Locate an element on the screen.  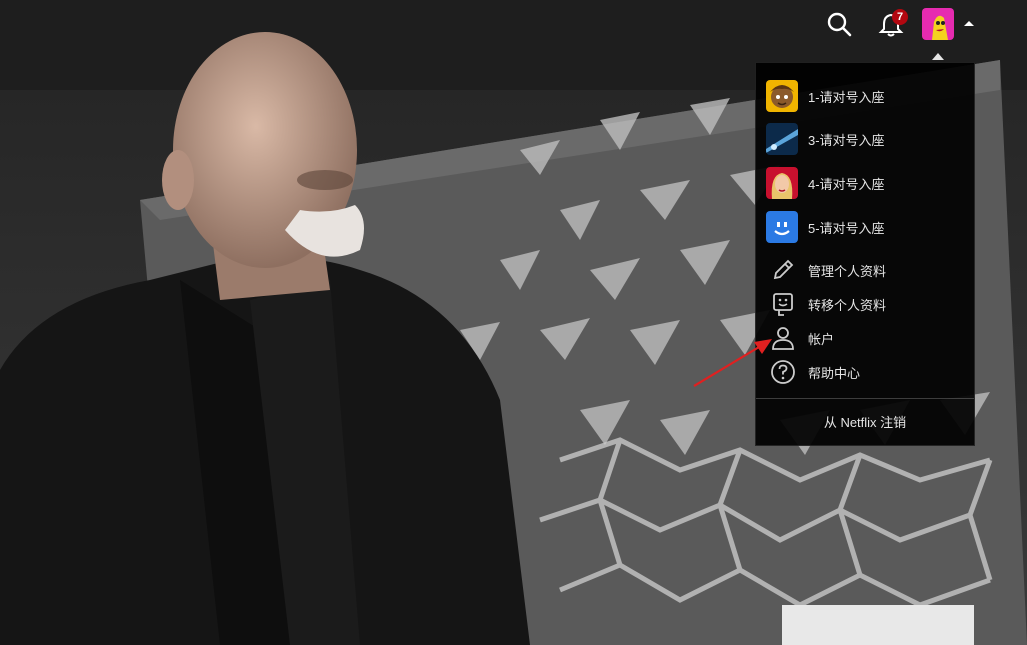
profile-item-3: 3-请对号入座 is located at coordinates (865, 139).